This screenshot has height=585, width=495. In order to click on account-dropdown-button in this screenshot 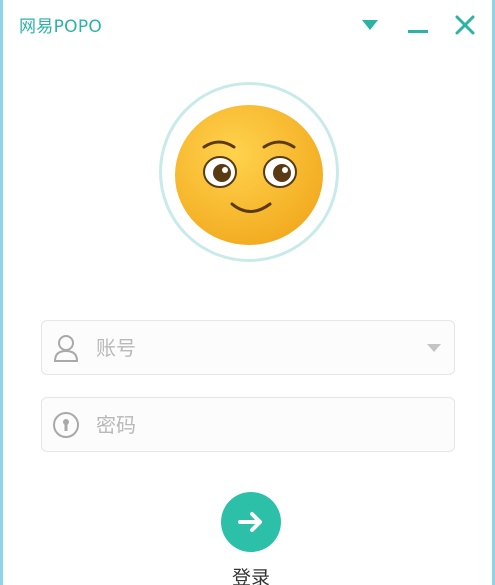, I will do `click(434, 348)`.